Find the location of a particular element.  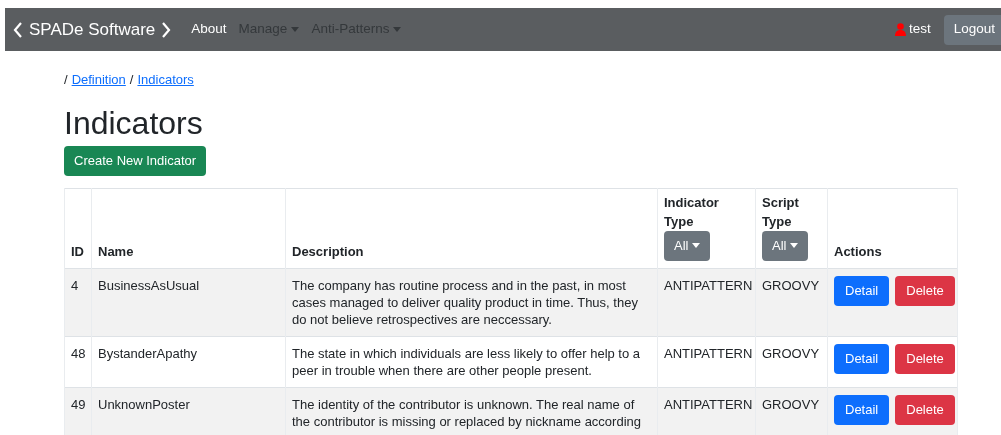

username: test is located at coordinates (919, 29).